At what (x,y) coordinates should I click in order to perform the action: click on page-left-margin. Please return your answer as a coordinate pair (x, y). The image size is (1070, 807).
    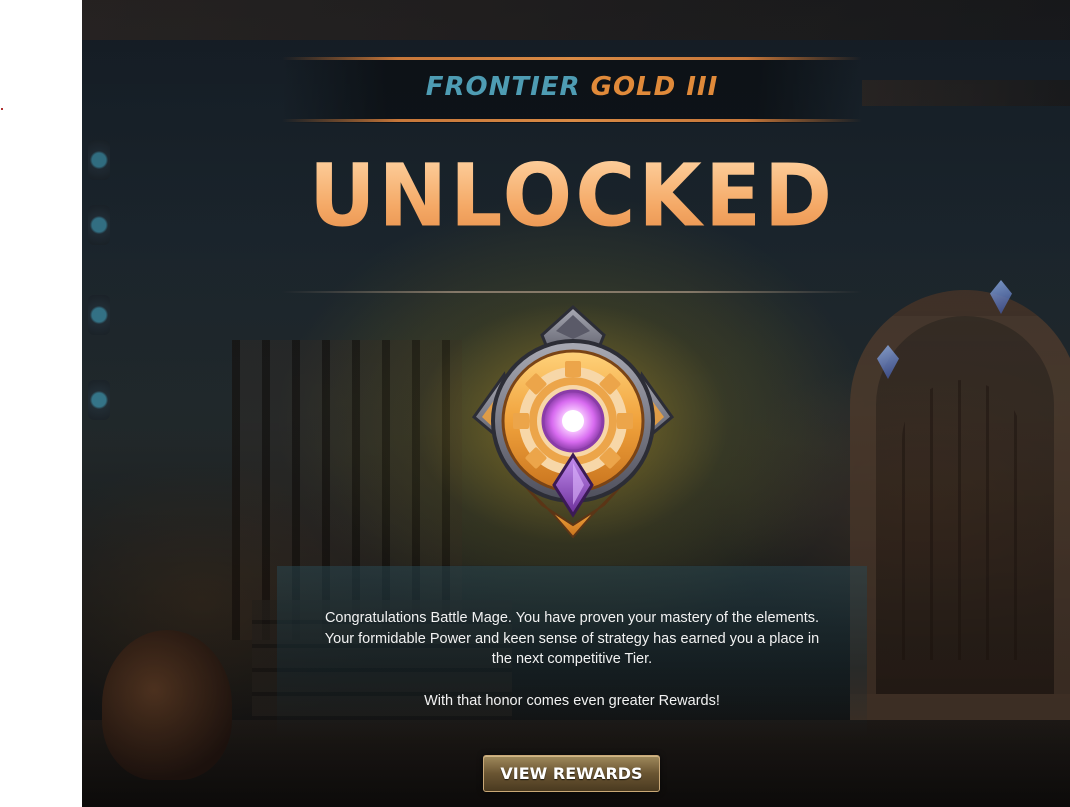
    Looking at the image, I should click on (41, 403).